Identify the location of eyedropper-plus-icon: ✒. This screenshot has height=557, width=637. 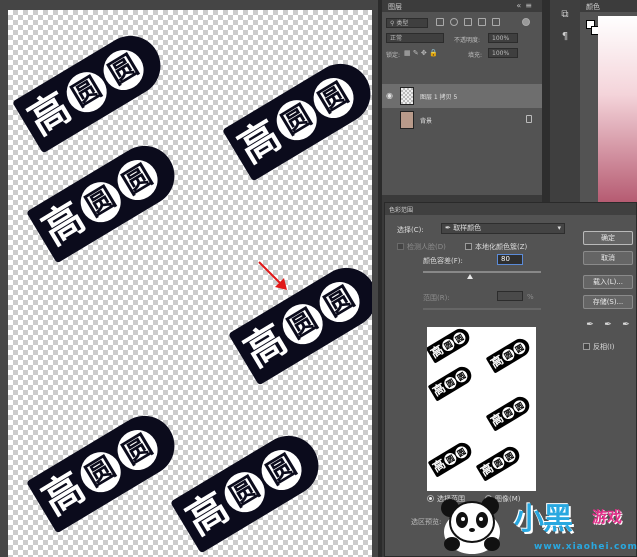
(608, 325).